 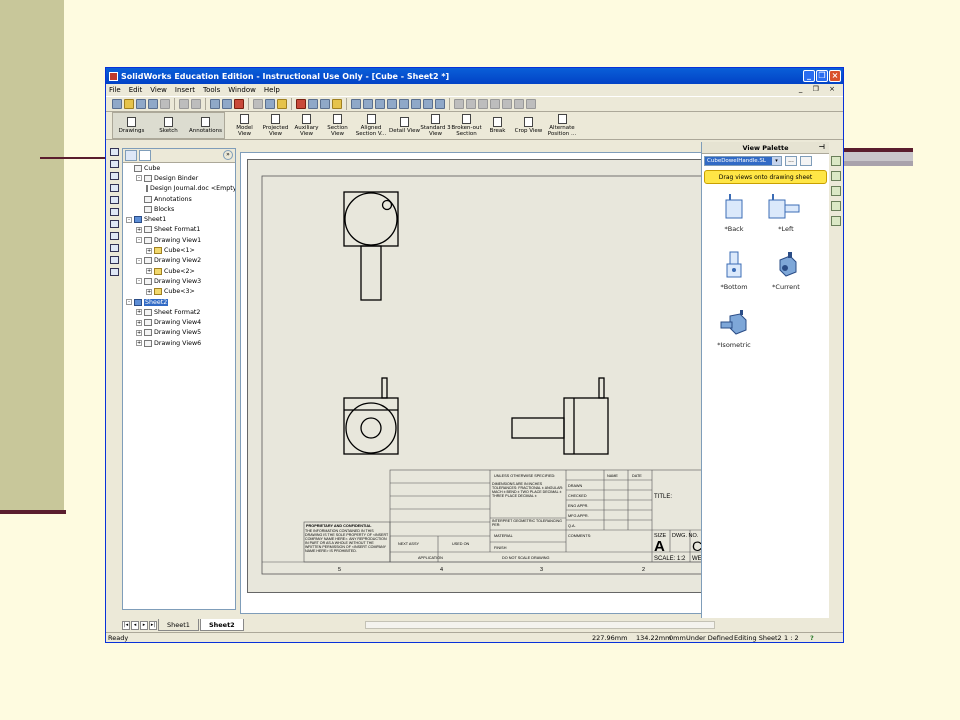 What do you see at coordinates (153, 104) in the screenshot?
I see `print-icon` at bounding box center [153, 104].